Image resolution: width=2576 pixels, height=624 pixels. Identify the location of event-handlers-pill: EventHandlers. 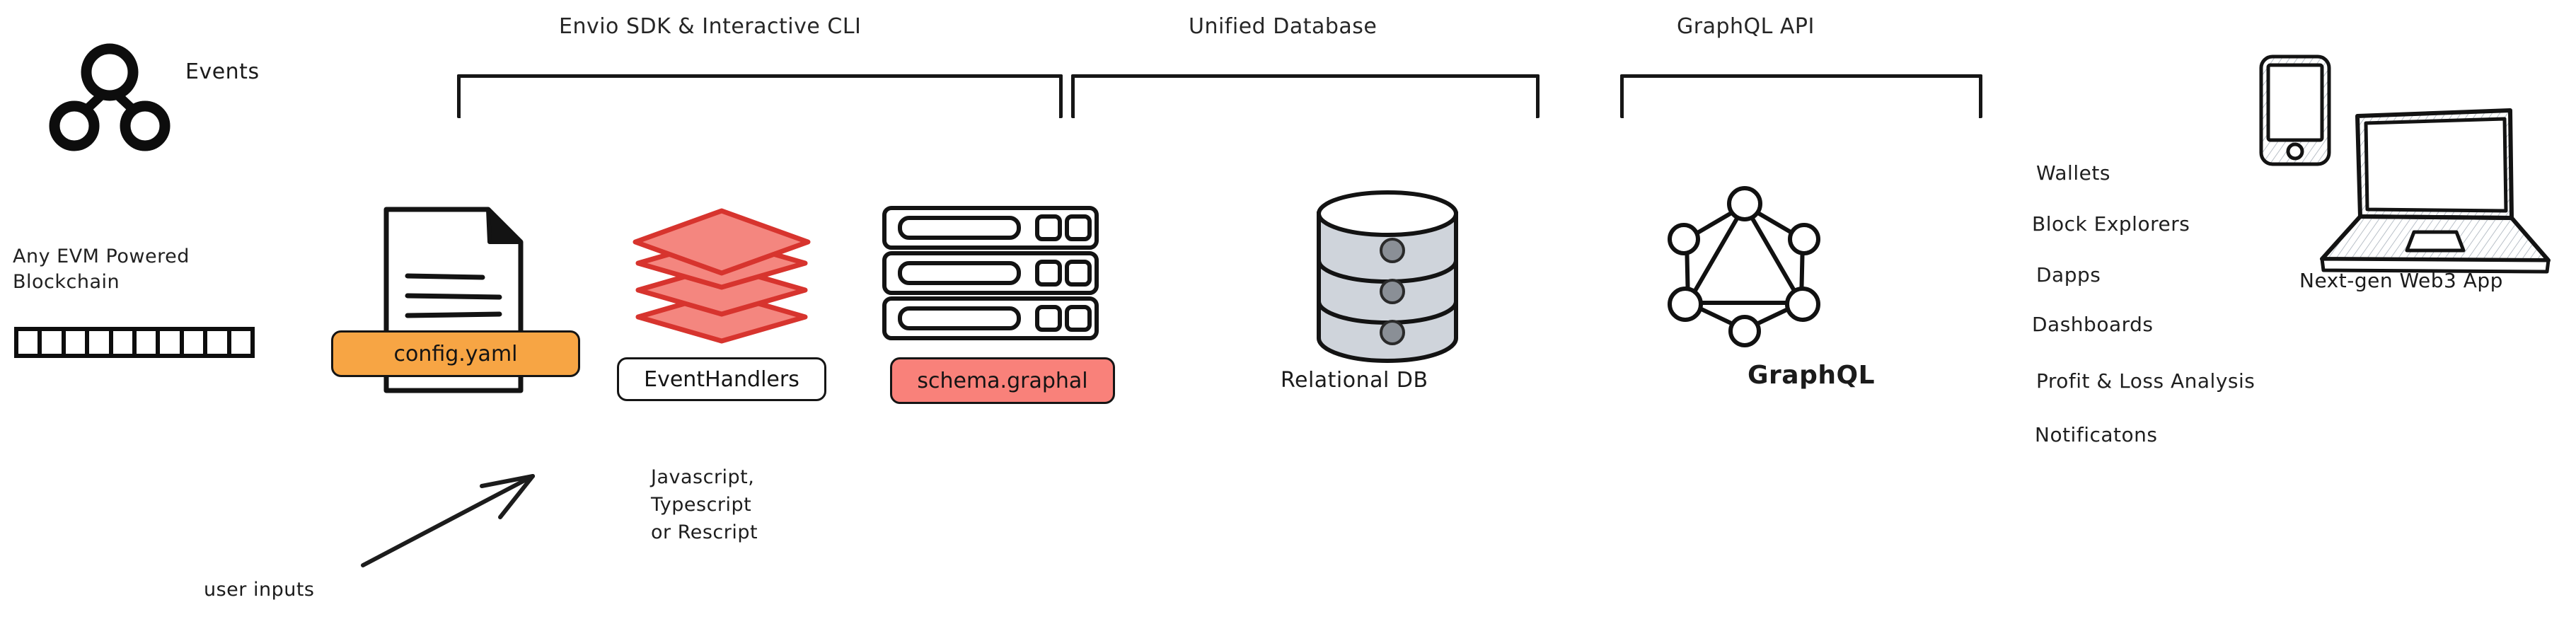
(721, 379).